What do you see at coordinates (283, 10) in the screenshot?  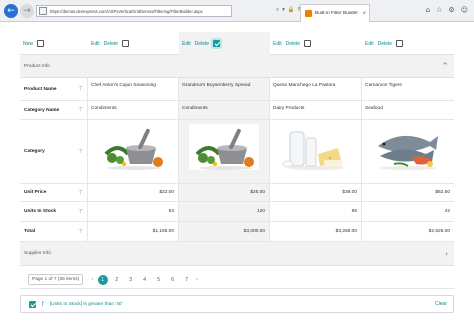 I see `dropdown-icon: ▾` at bounding box center [283, 10].